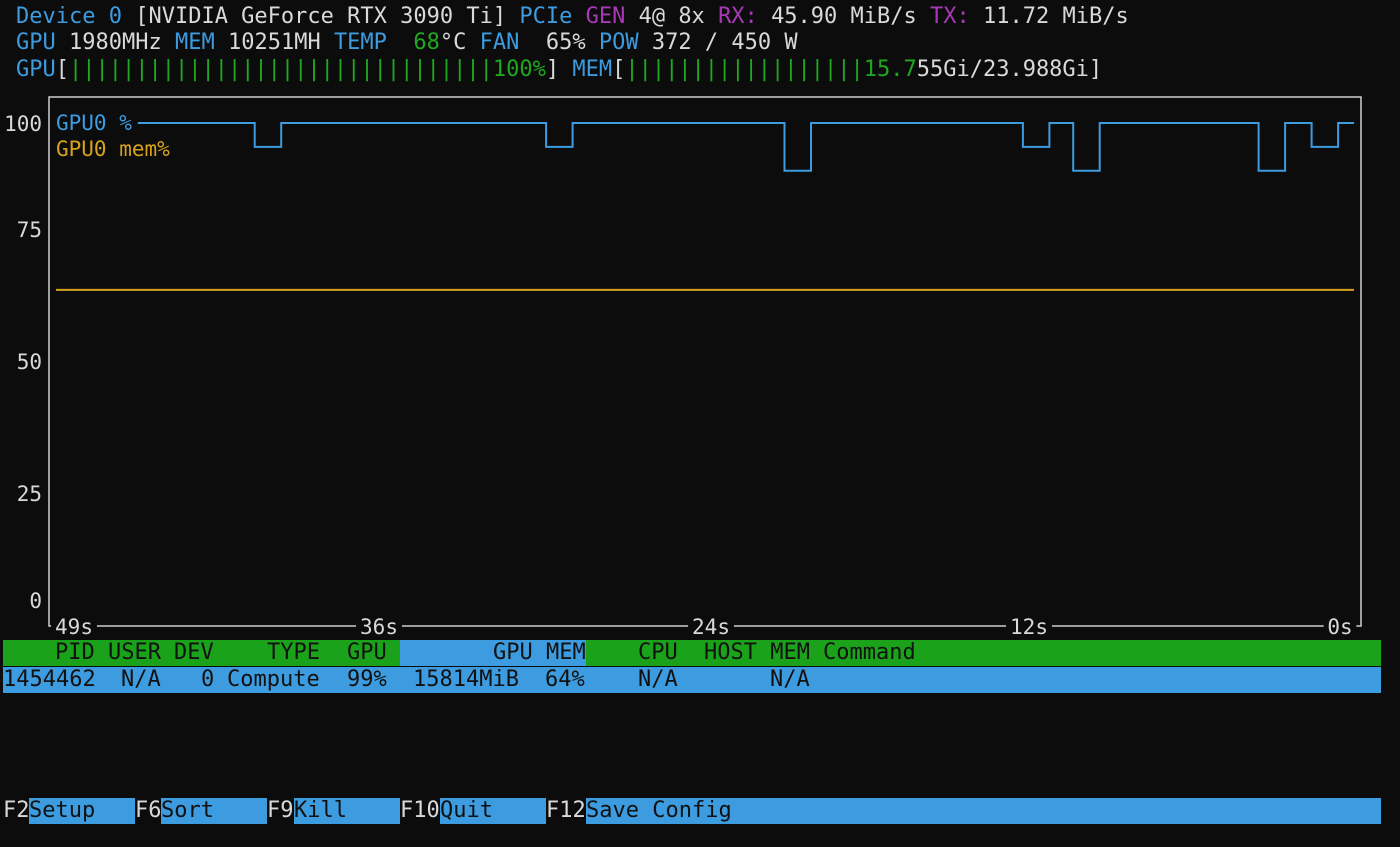 The height and width of the screenshot is (847, 1400). Describe the element at coordinates (658, 653) in the screenshot. I see `col-cpu: CPU` at that location.